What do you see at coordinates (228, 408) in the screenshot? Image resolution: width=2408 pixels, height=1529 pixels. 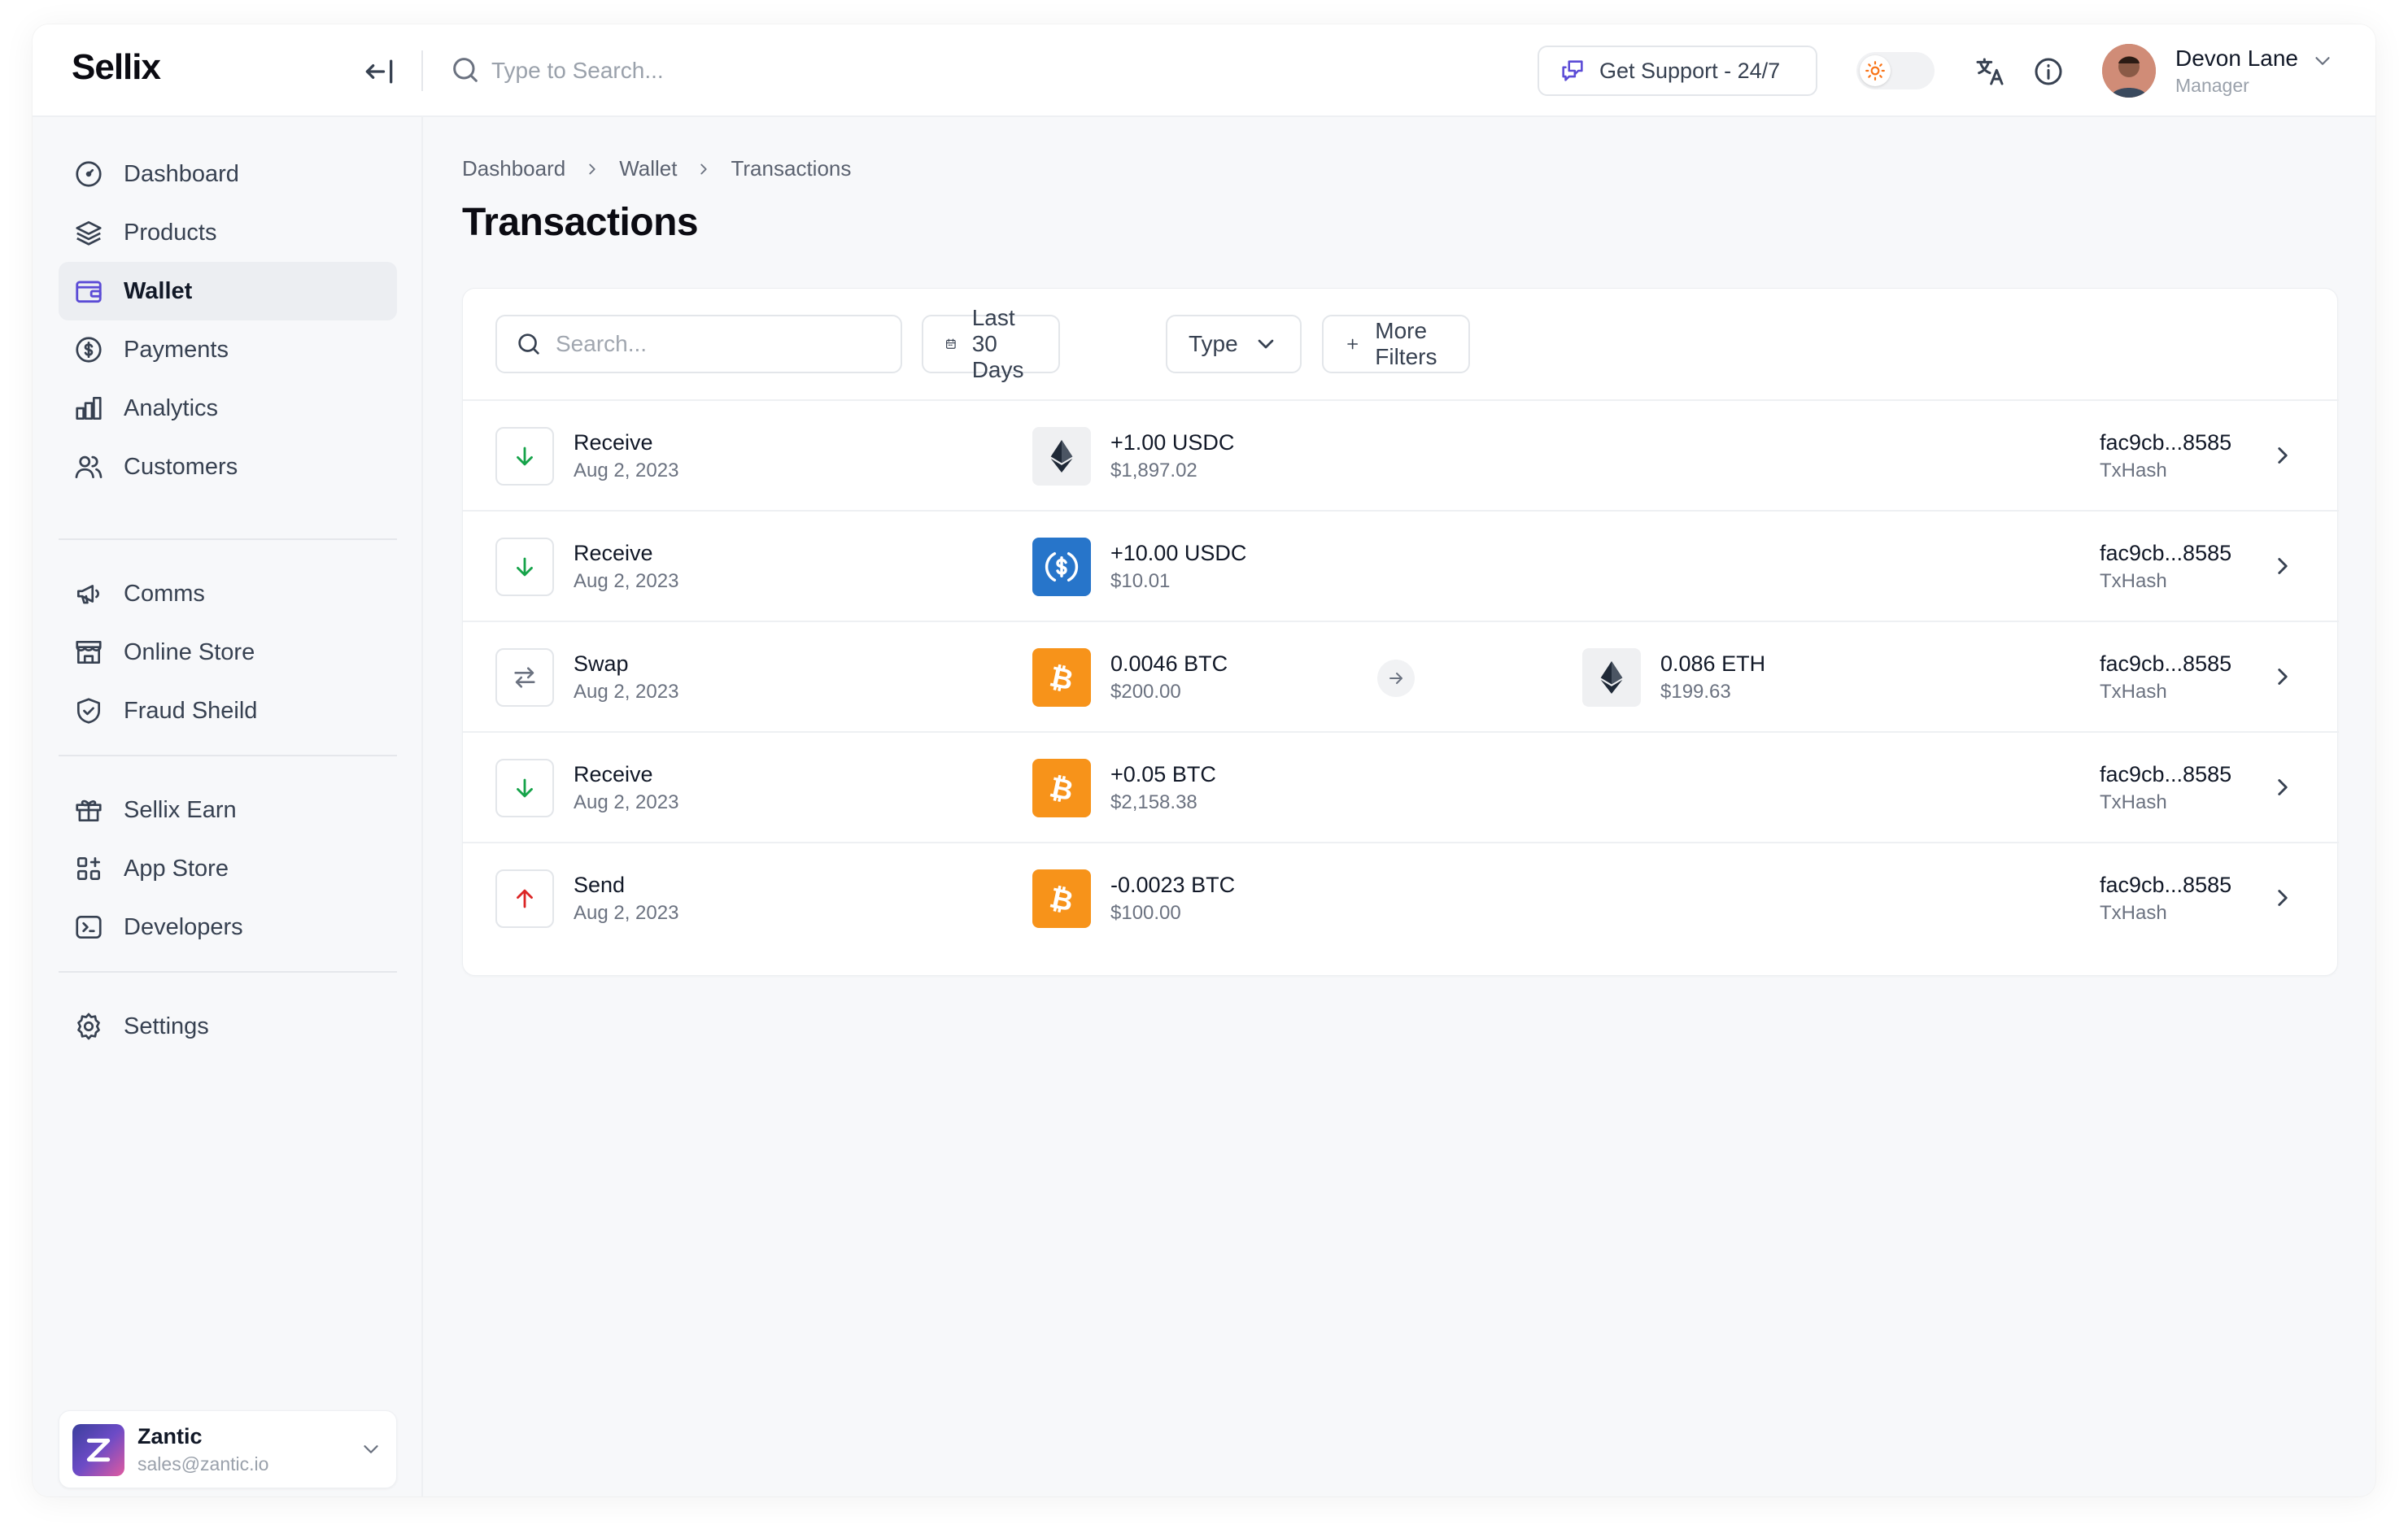 I see `sidebar-item-analytics: Analytics` at bounding box center [228, 408].